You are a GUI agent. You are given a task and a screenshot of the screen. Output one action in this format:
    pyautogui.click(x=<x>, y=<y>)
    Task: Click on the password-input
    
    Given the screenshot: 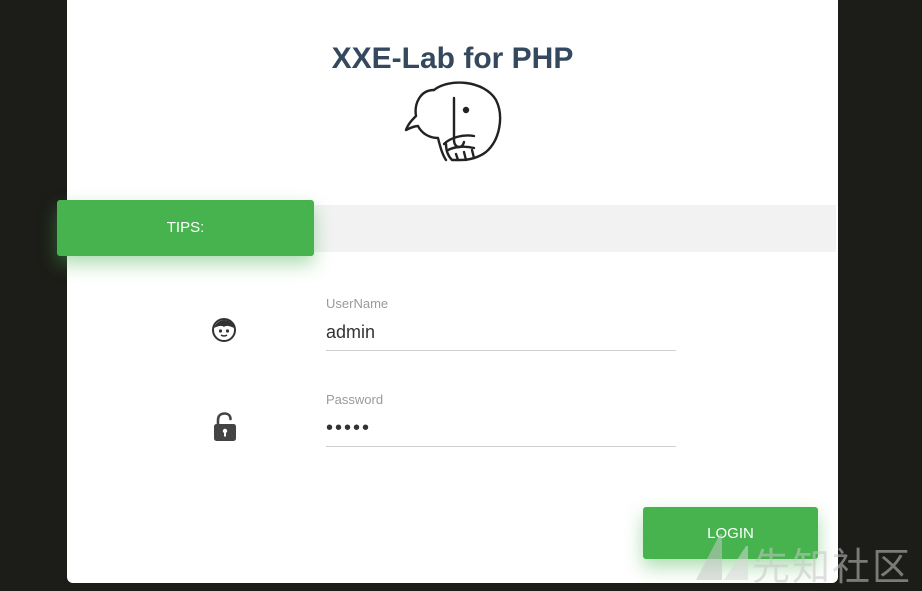 What is the action you would take?
    pyautogui.click(x=501, y=428)
    